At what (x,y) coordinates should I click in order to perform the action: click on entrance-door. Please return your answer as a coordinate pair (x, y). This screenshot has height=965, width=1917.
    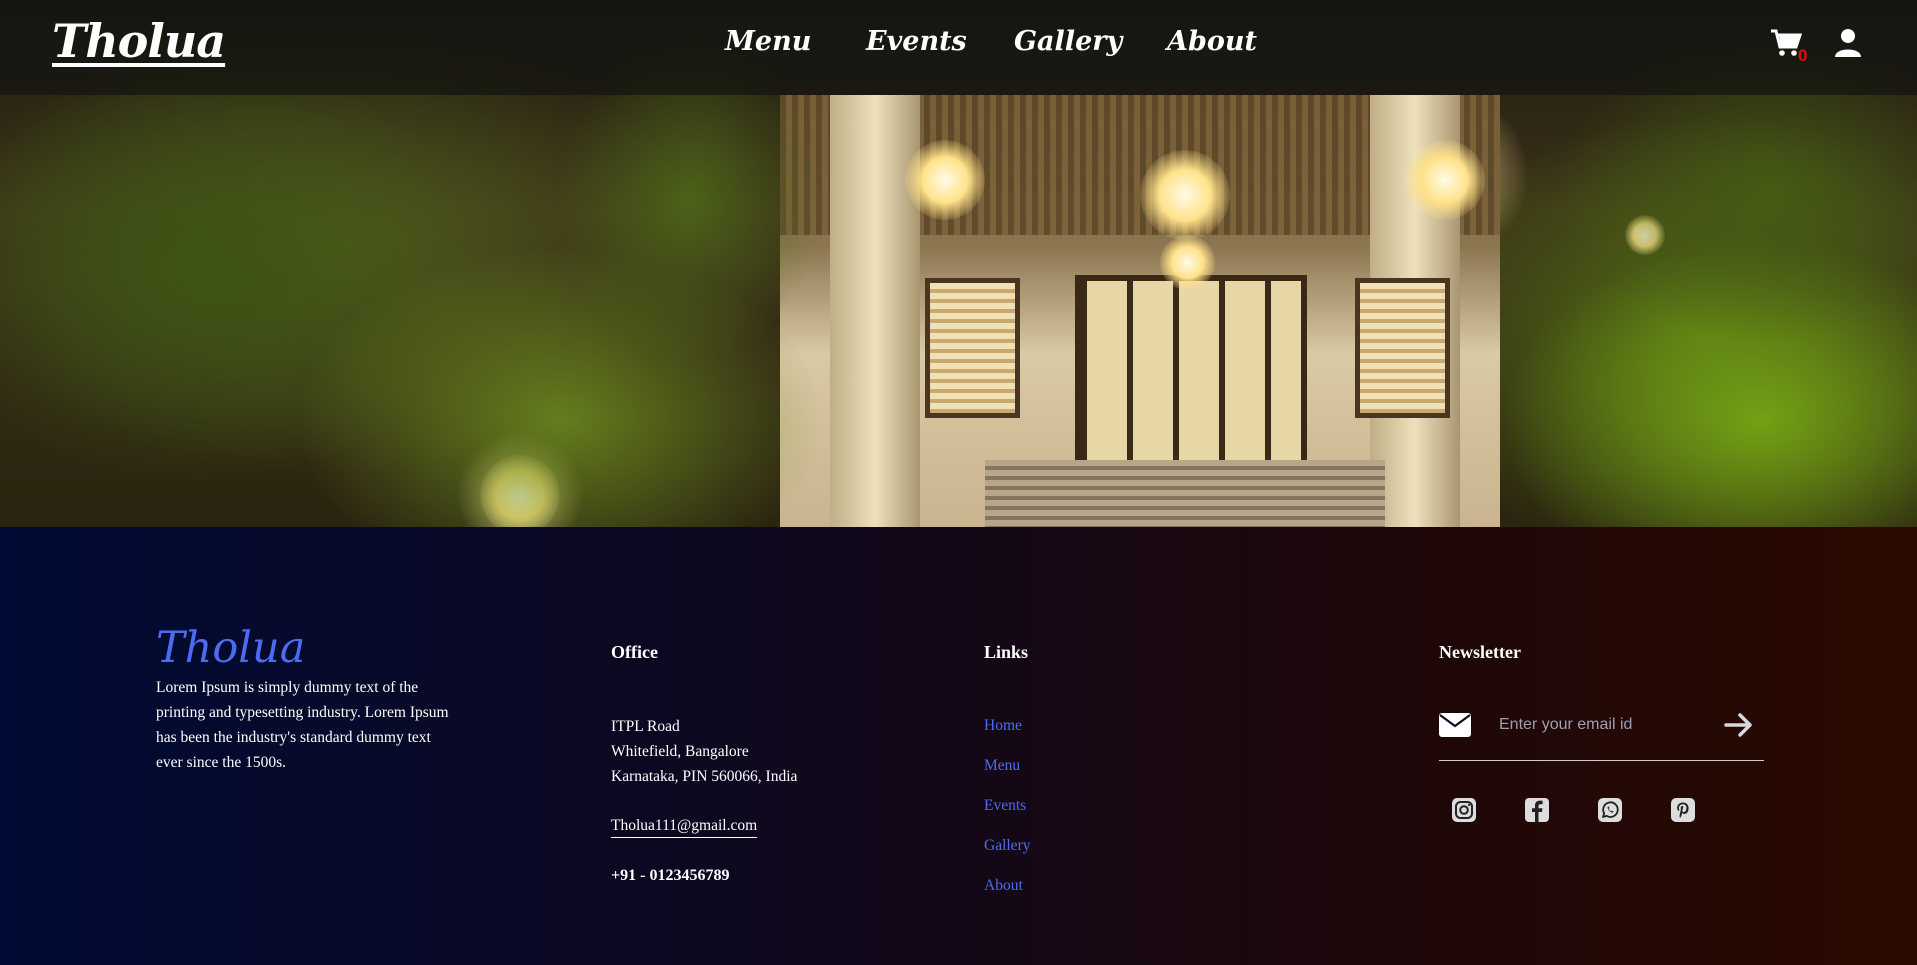
    Looking at the image, I should click on (1191, 373).